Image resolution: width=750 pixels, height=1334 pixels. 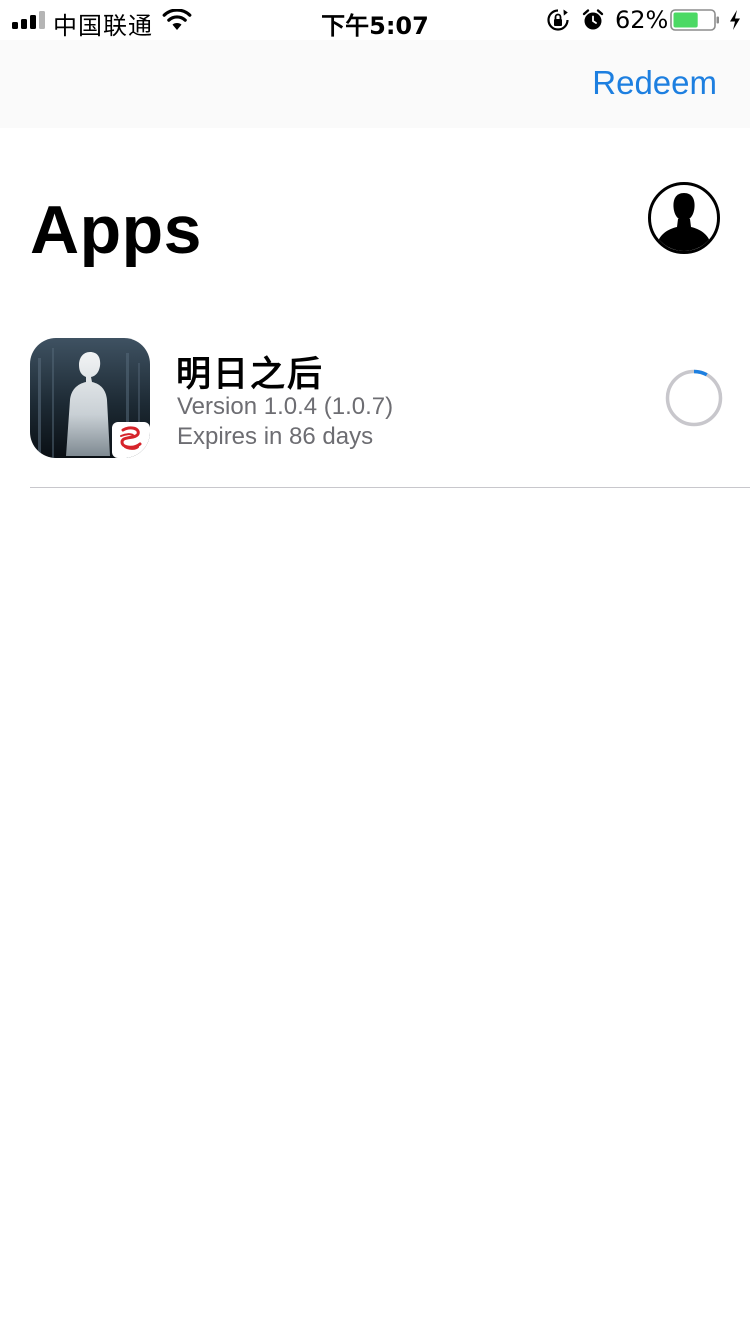 What do you see at coordinates (275, 436) in the screenshot?
I see `app-expiry: Expires in 86 days` at bounding box center [275, 436].